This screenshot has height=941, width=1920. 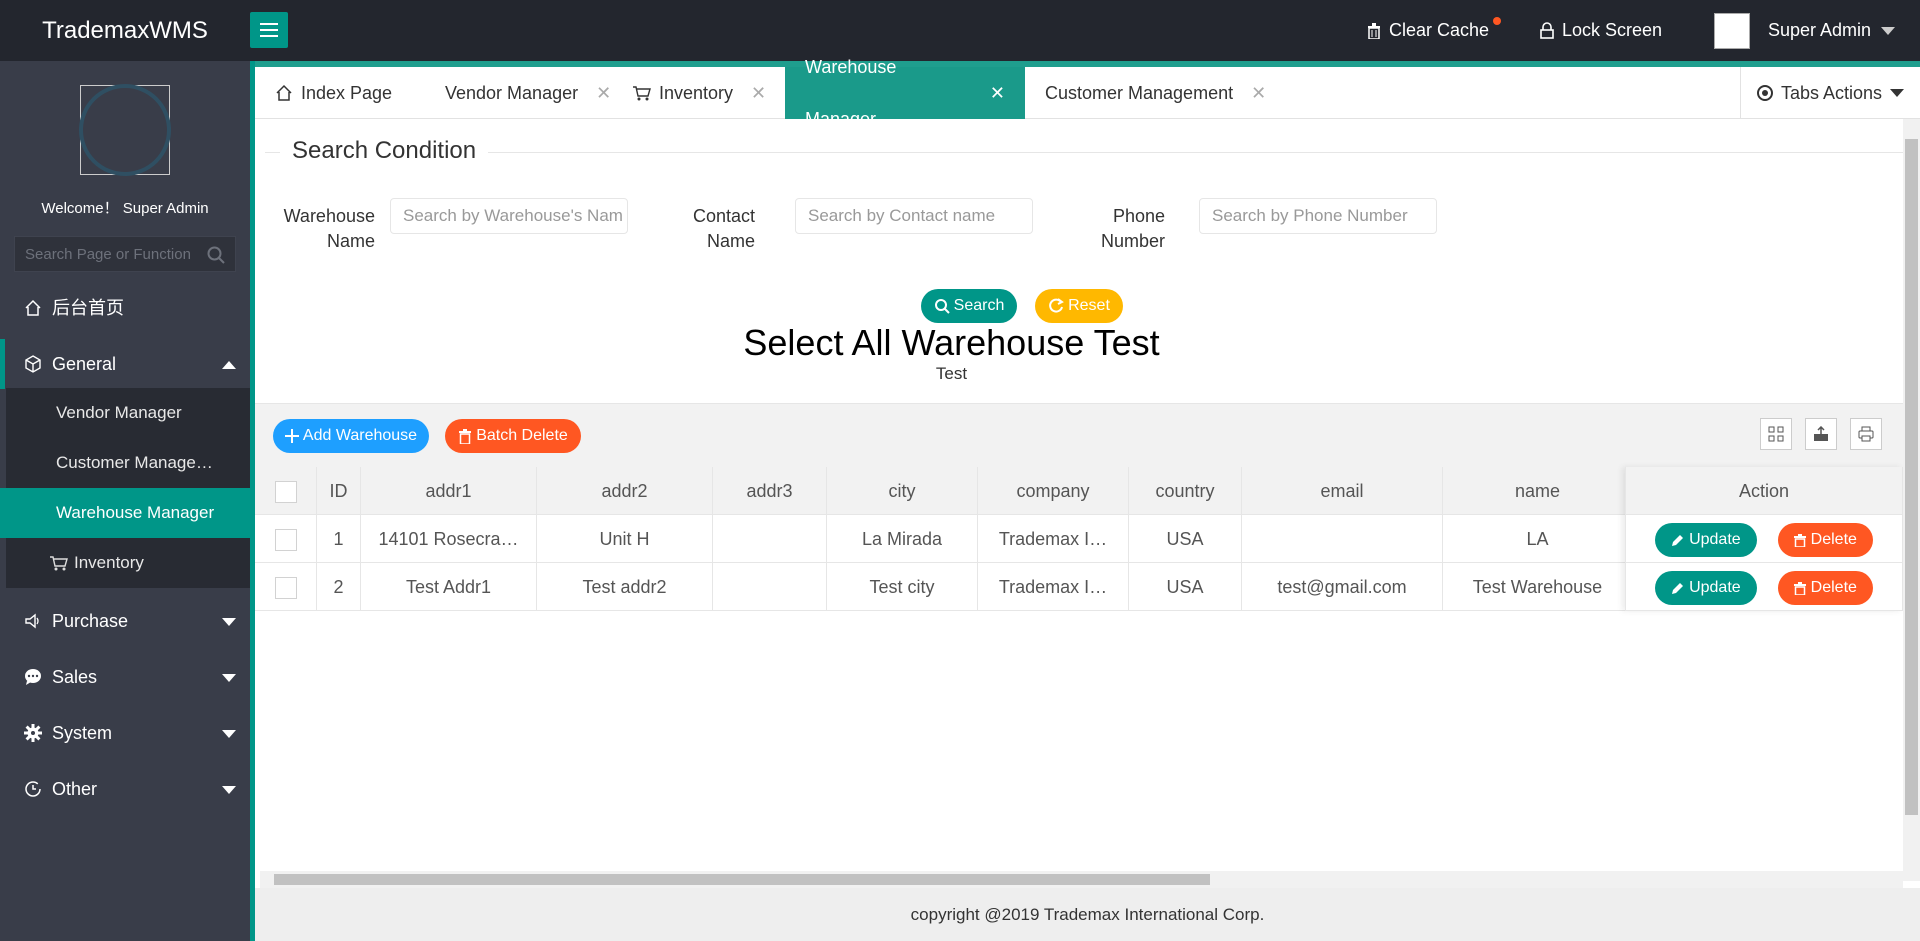 What do you see at coordinates (914, 216) in the screenshot?
I see `contact-name-input: Search by Contact name` at bounding box center [914, 216].